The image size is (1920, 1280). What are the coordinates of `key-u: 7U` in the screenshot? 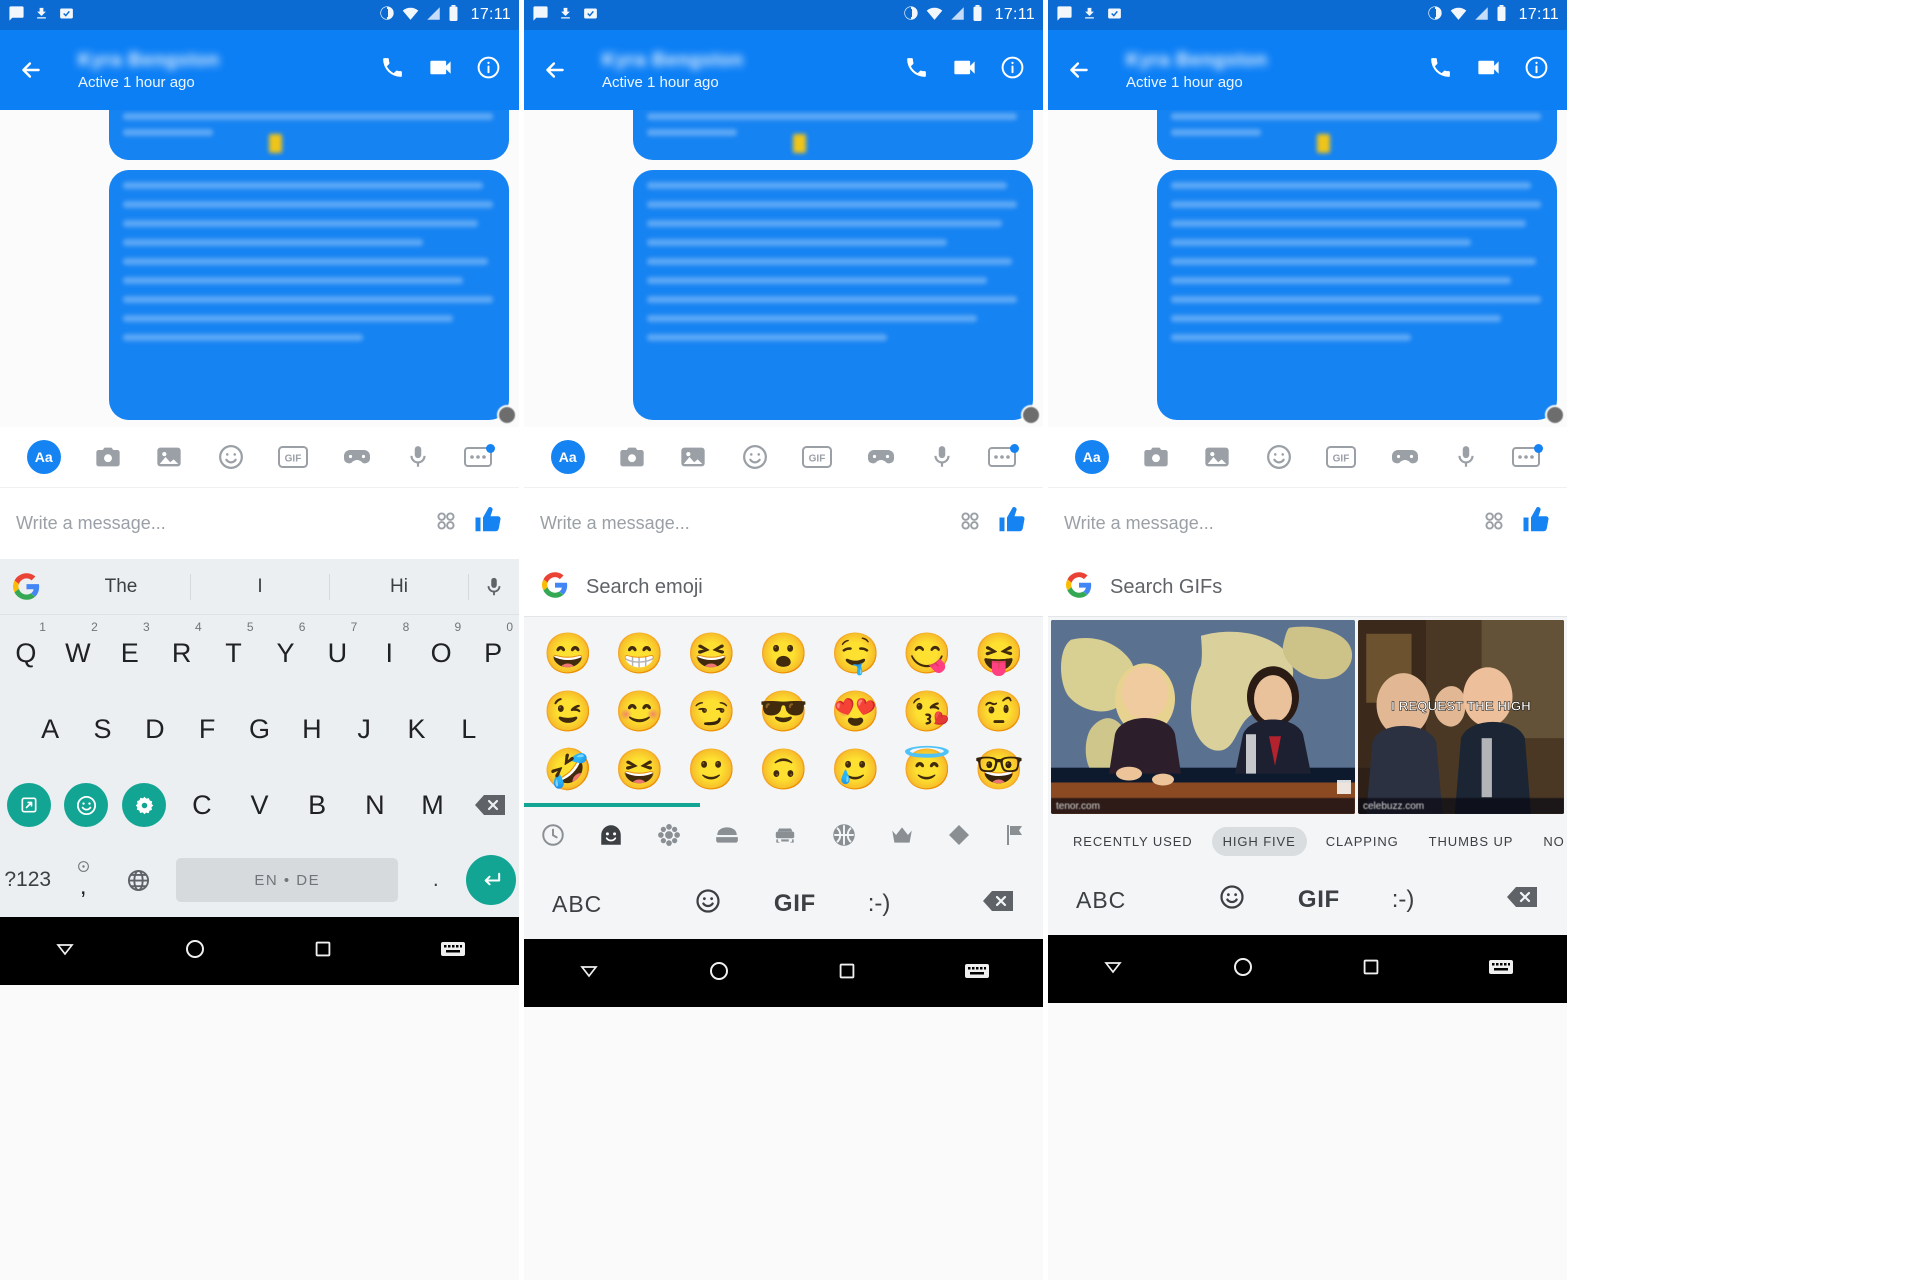 It's located at (337, 653).